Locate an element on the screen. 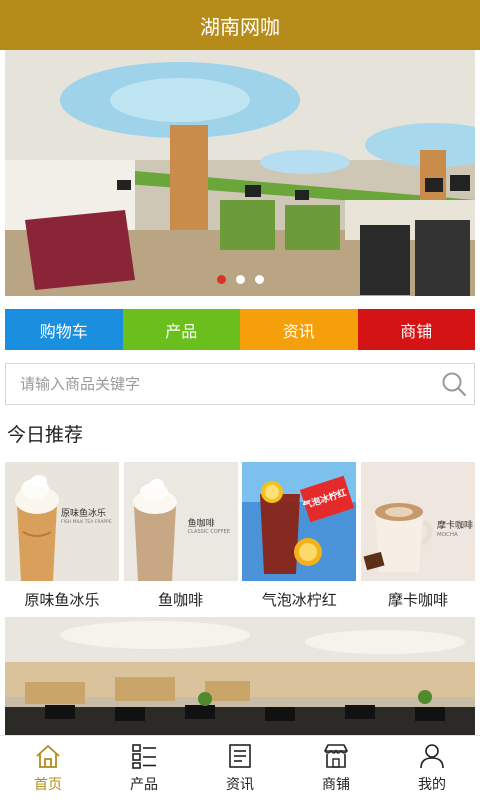  app-header: 湖南网咖 is located at coordinates (240, 25).